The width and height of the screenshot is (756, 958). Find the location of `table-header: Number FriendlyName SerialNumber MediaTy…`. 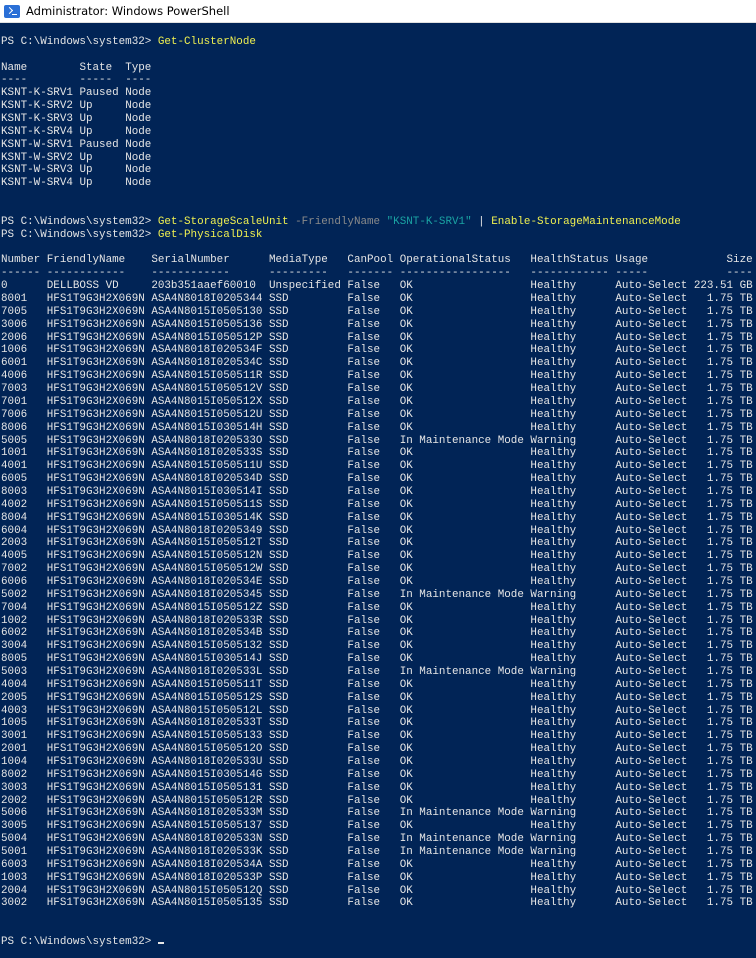

table-header: Number FriendlyName SerialNumber MediaTy… is located at coordinates (378, 260).